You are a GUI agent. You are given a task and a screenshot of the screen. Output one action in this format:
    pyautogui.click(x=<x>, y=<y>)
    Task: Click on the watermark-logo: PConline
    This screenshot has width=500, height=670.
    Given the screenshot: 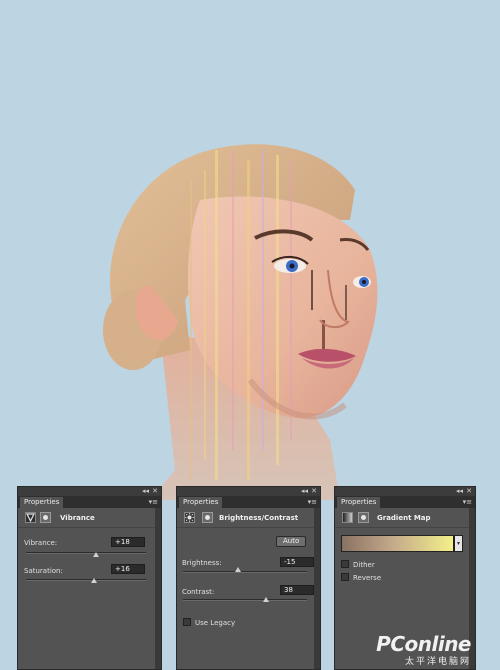 What is the action you would take?
    pyautogui.click(x=423, y=644)
    